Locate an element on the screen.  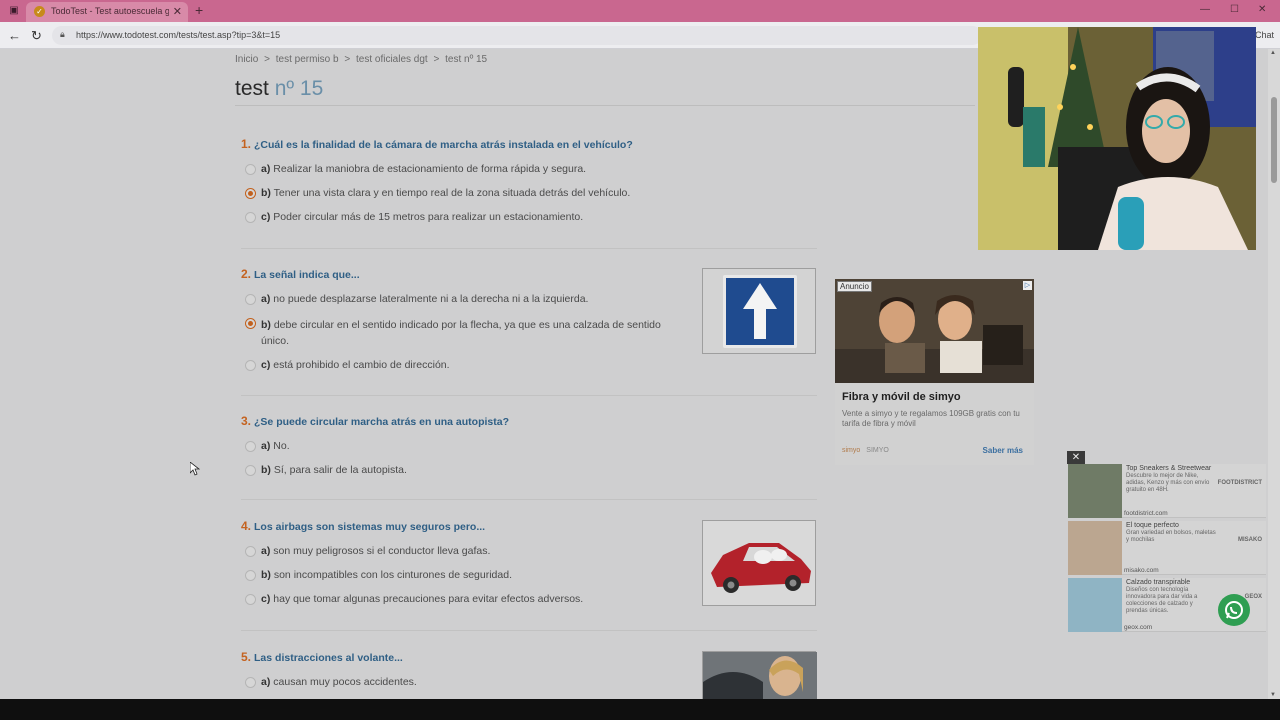
side-ad-domain: footdistrict.com is located at coordinates (1146, 513).